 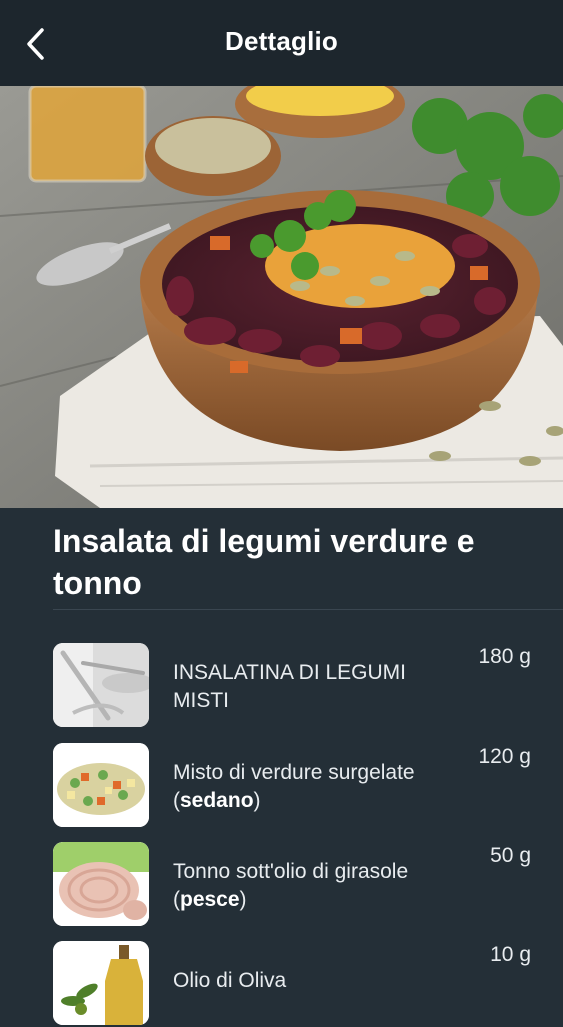 I want to click on recipe-title: Insalata di legumi verdure e tonno, so click(x=264, y=562).